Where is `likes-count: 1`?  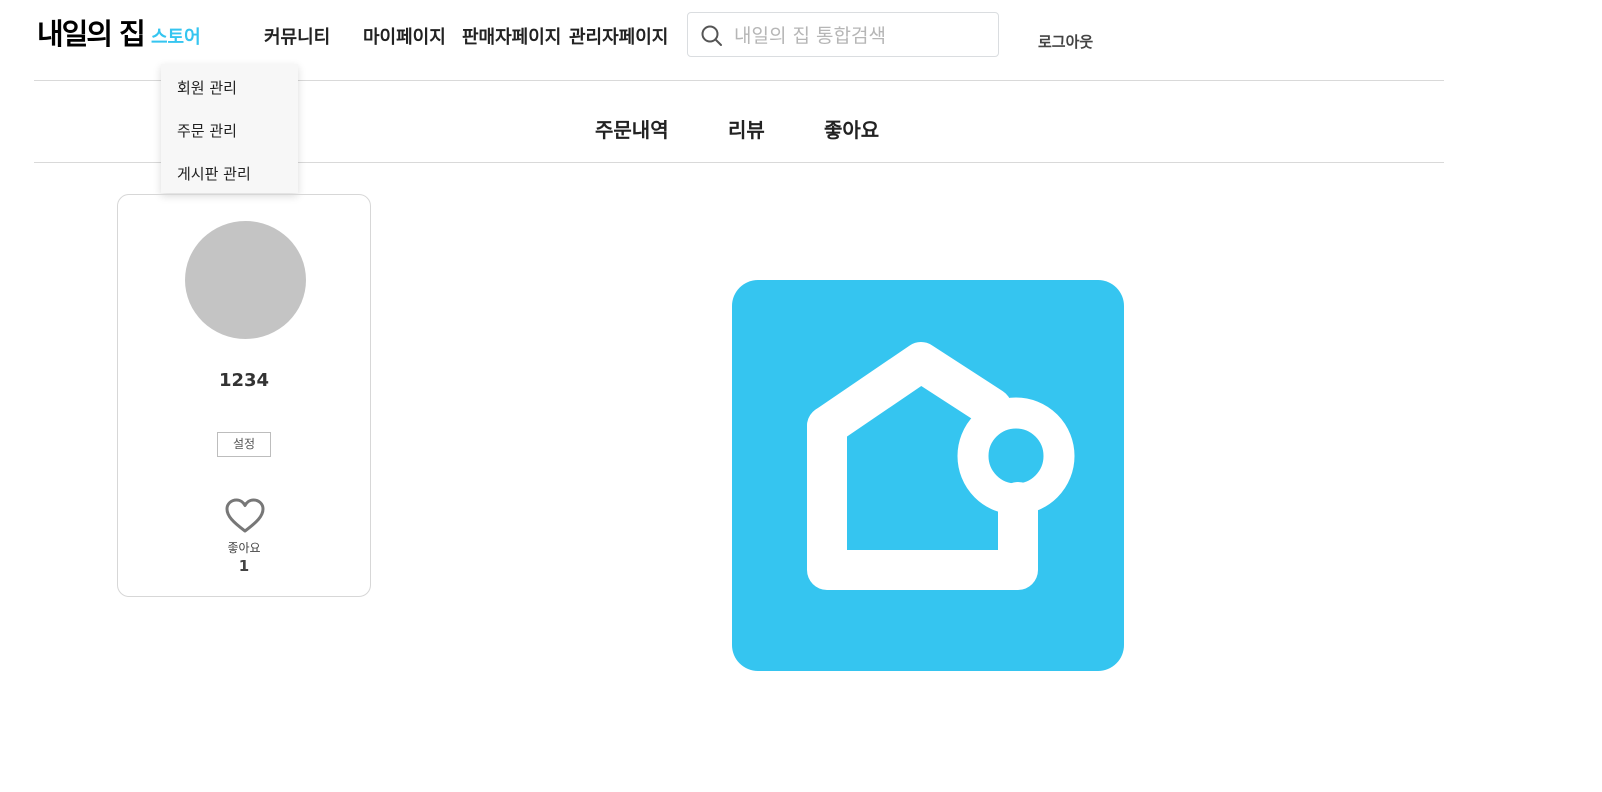
likes-count: 1 is located at coordinates (244, 566).